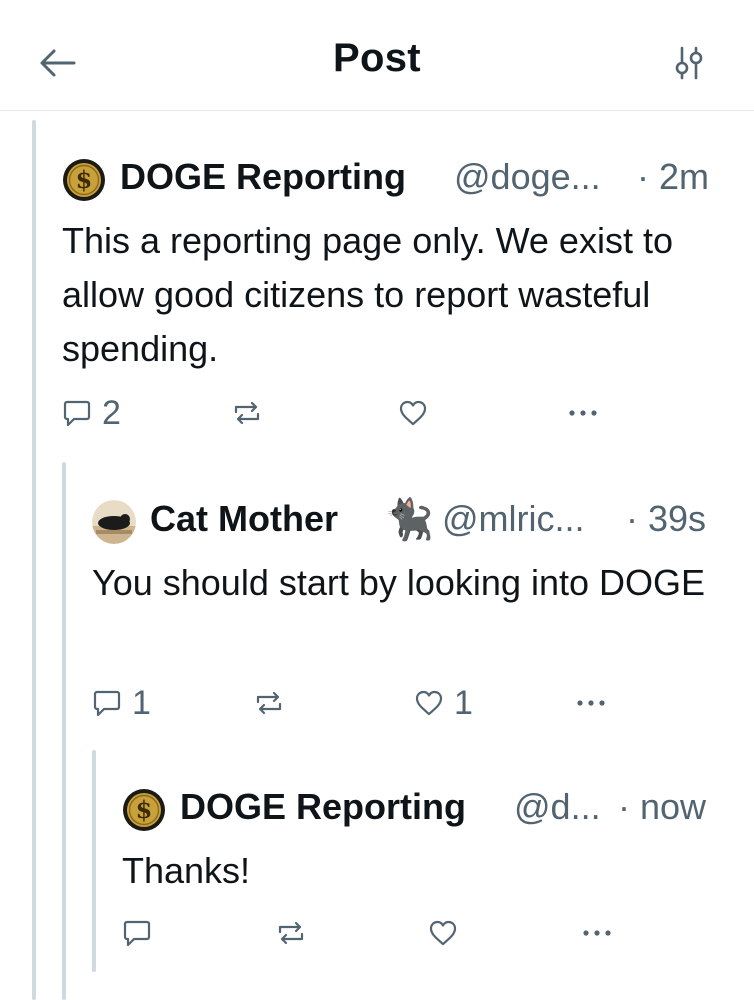 This screenshot has height=1000, width=754. What do you see at coordinates (662, 806) in the screenshot?
I see `post-time: · now` at bounding box center [662, 806].